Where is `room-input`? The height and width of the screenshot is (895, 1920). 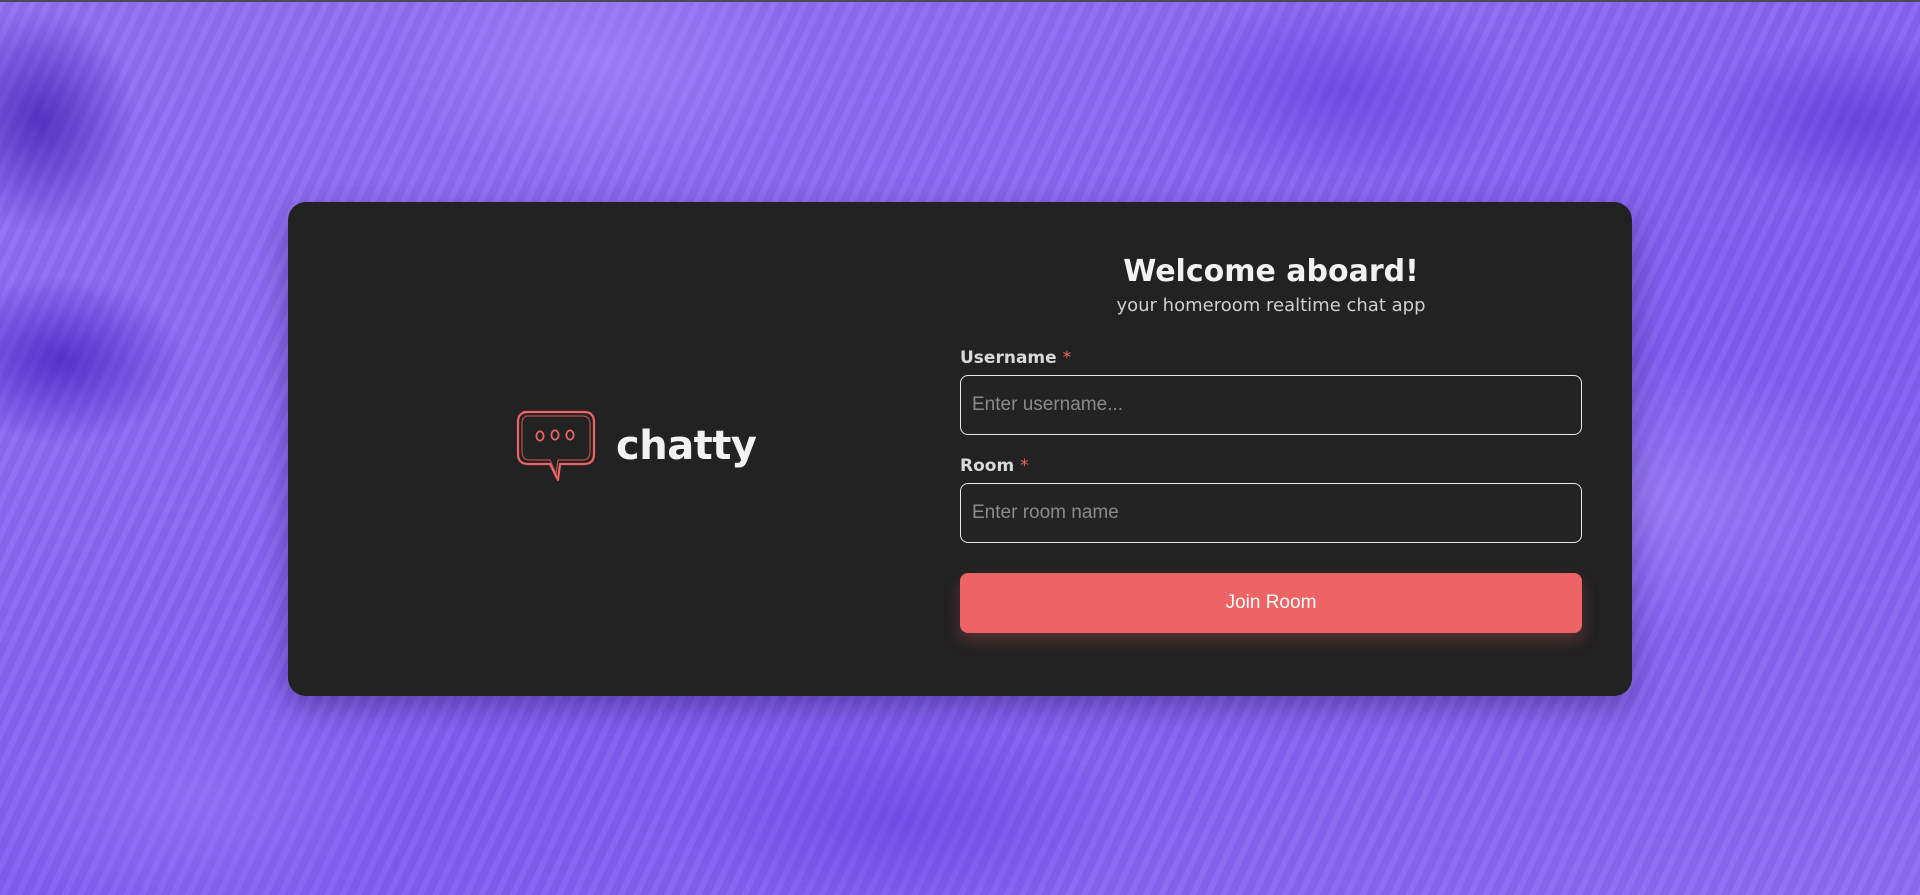
room-input is located at coordinates (1271, 513).